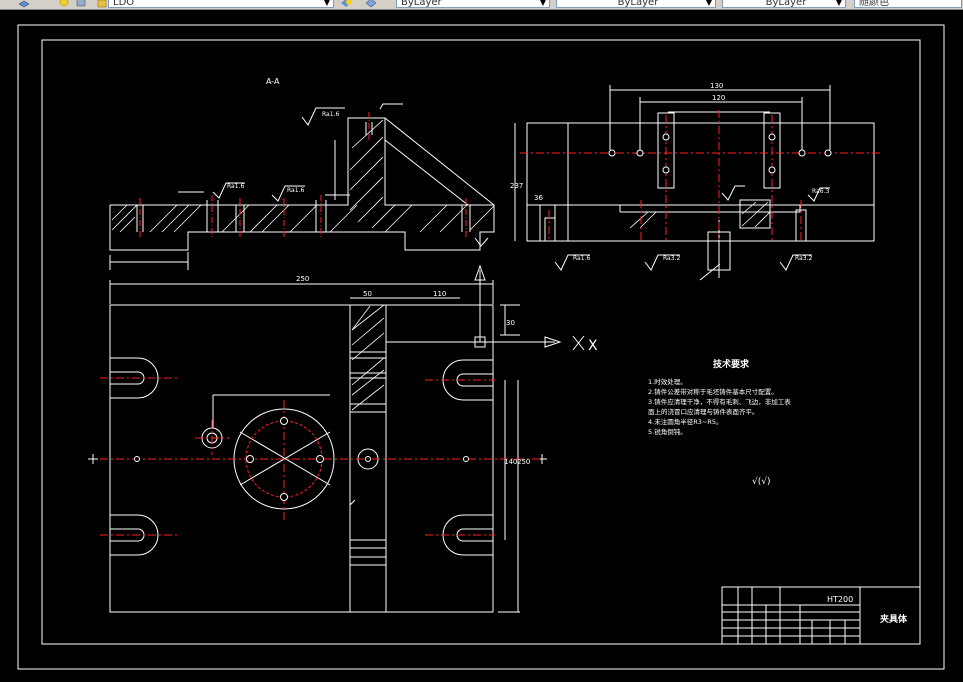 The width and height of the screenshot is (963, 682). I want to click on section-label: A-A, so click(273, 81).